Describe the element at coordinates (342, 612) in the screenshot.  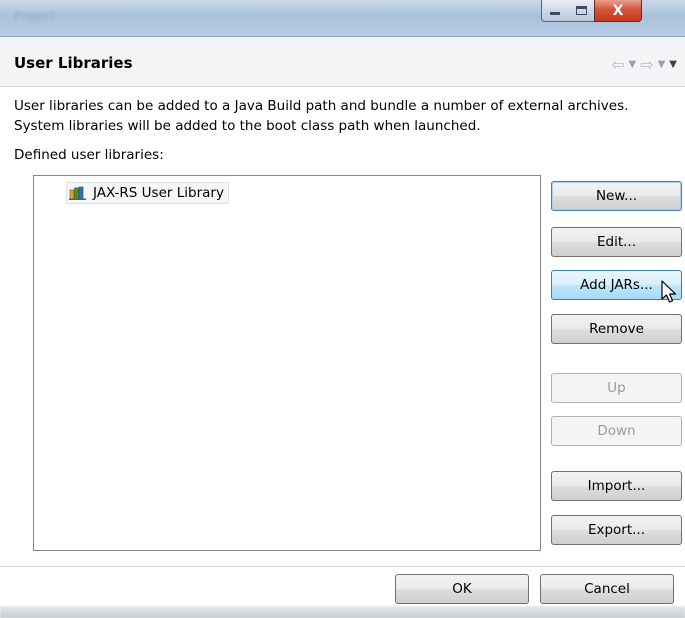
I see `bottom-edge` at that location.